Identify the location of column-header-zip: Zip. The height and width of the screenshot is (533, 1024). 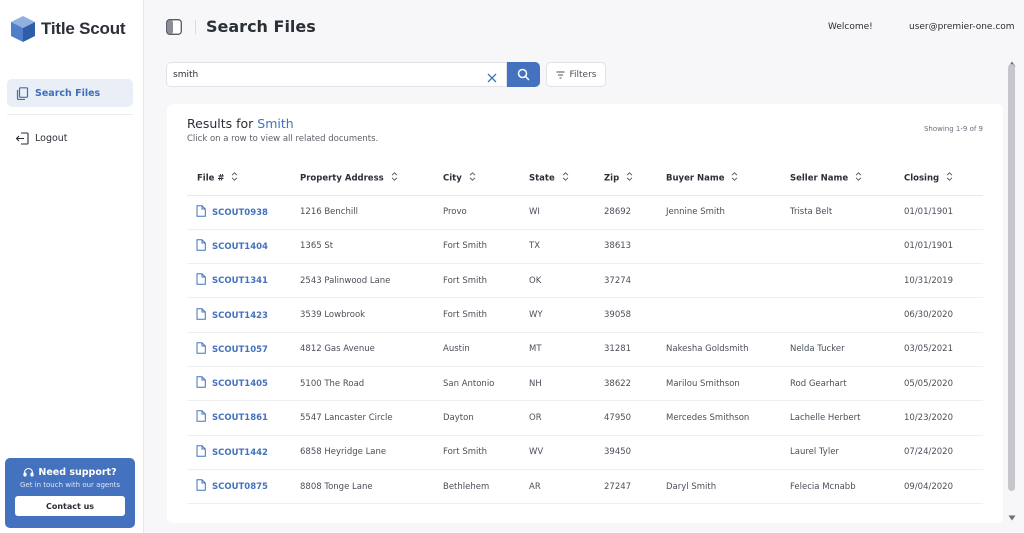
(635, 179).